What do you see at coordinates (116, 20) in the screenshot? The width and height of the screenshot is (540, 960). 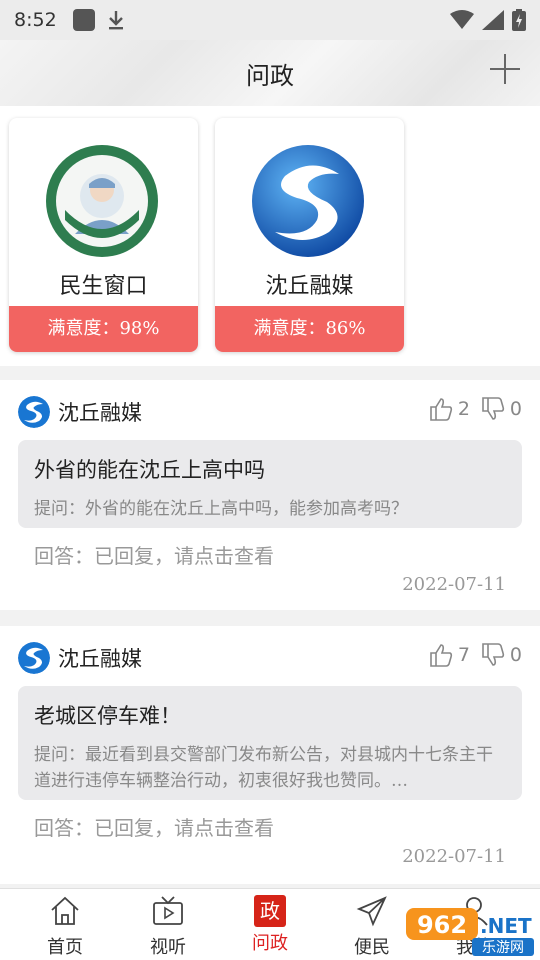 I see `download-icon` at bounding box center [116, 20].